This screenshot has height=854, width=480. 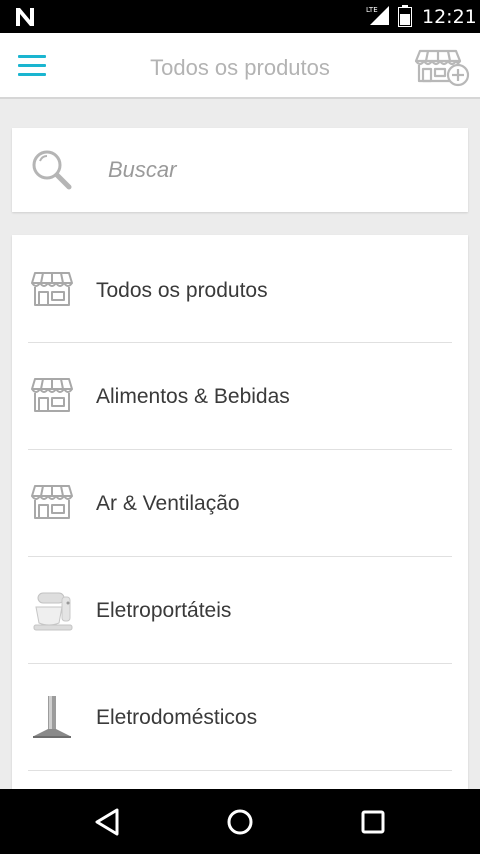 What do you see at coordinates (164, 610) in the screenshot?
I see `list-item-label: Eletroportáteis` at bounding box center [164, 610].